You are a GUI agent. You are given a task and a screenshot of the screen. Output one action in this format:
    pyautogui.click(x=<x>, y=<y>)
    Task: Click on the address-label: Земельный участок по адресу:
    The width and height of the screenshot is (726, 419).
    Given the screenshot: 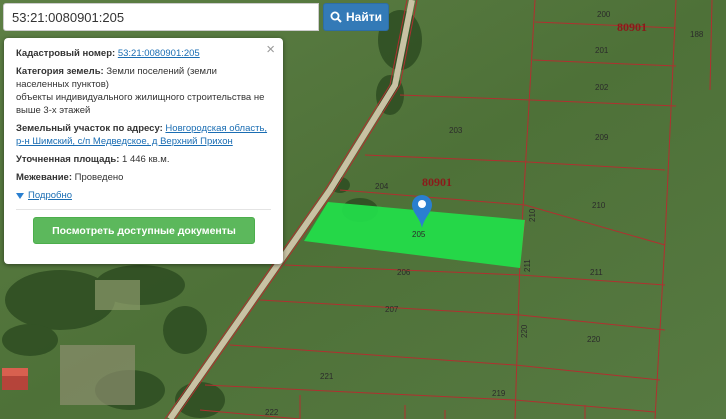 What is the action you would take?
    pyautogui.click(x=89, y=128)
    